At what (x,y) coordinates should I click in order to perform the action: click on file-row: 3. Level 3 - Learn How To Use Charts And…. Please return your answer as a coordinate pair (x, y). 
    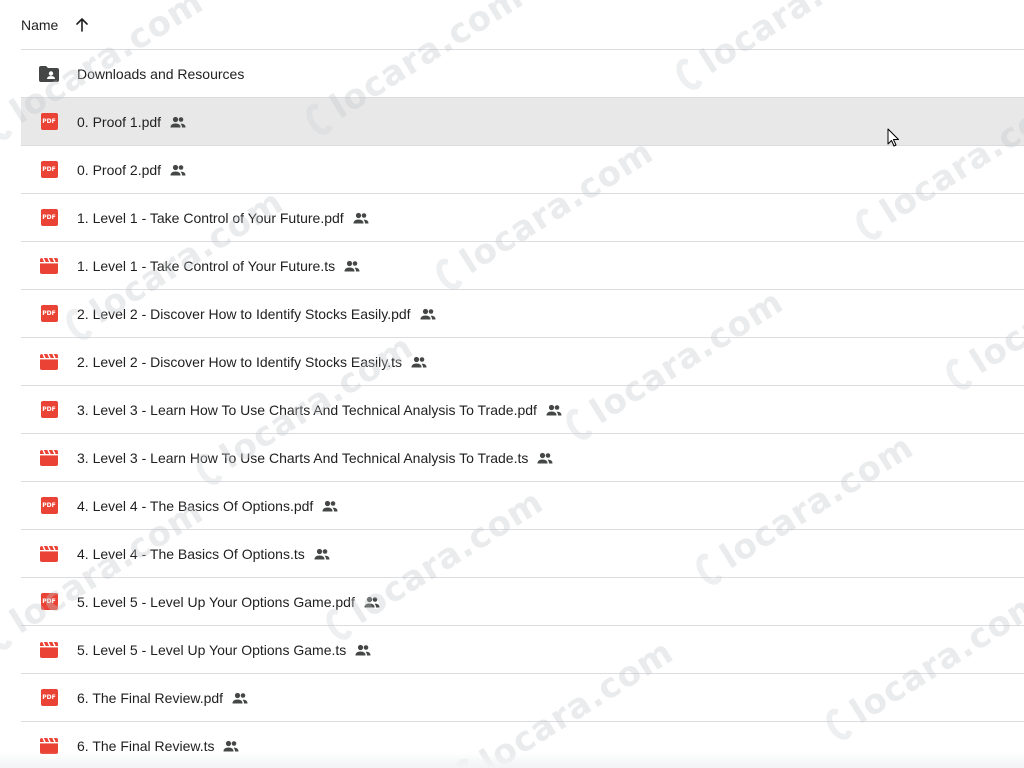
    Looking at the image, I should click on (522, 458).